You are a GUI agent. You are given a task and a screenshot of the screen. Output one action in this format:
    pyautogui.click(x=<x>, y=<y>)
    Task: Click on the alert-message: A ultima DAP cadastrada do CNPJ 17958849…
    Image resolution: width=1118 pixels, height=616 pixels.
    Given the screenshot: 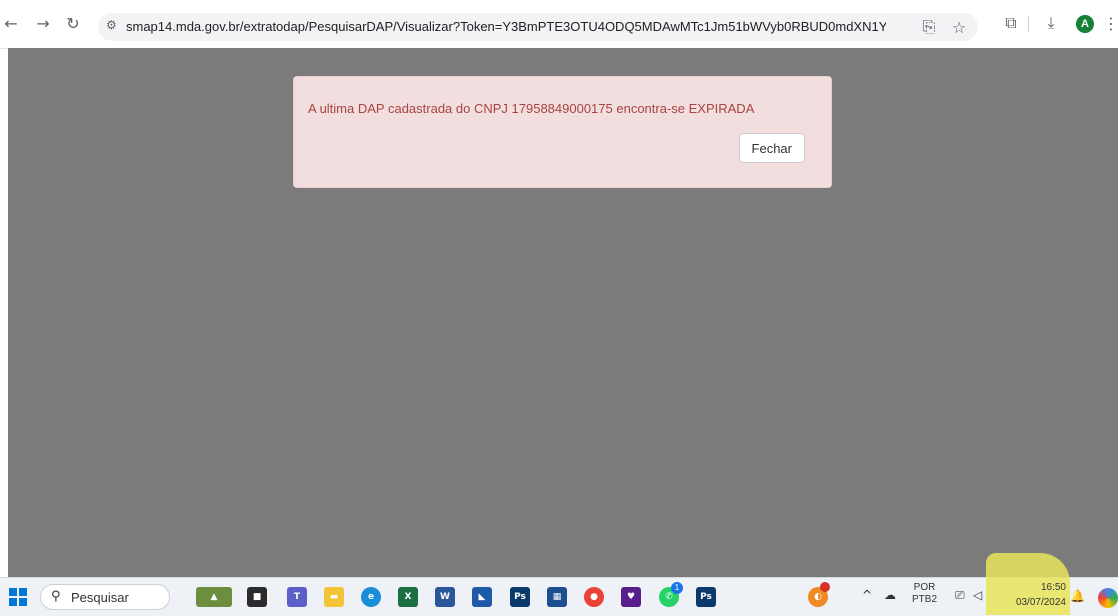 What is the action you would take?
    pyautogui.click(x=531, y=108)
    